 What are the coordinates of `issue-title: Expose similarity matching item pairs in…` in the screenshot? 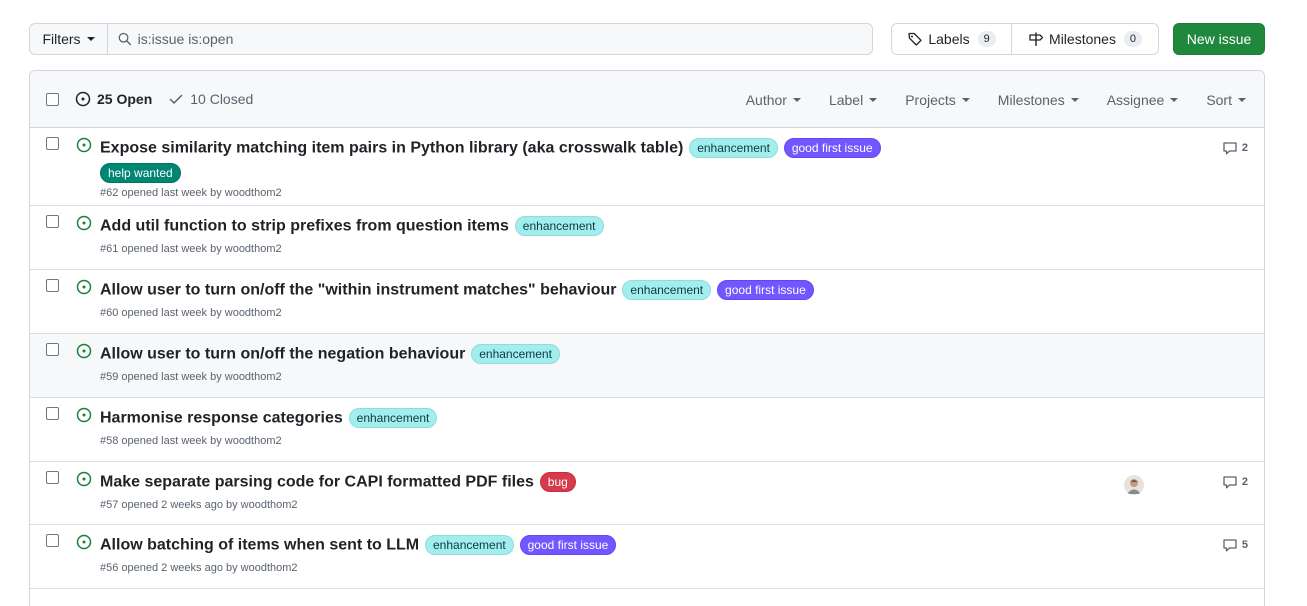 It's located at (391, 147).